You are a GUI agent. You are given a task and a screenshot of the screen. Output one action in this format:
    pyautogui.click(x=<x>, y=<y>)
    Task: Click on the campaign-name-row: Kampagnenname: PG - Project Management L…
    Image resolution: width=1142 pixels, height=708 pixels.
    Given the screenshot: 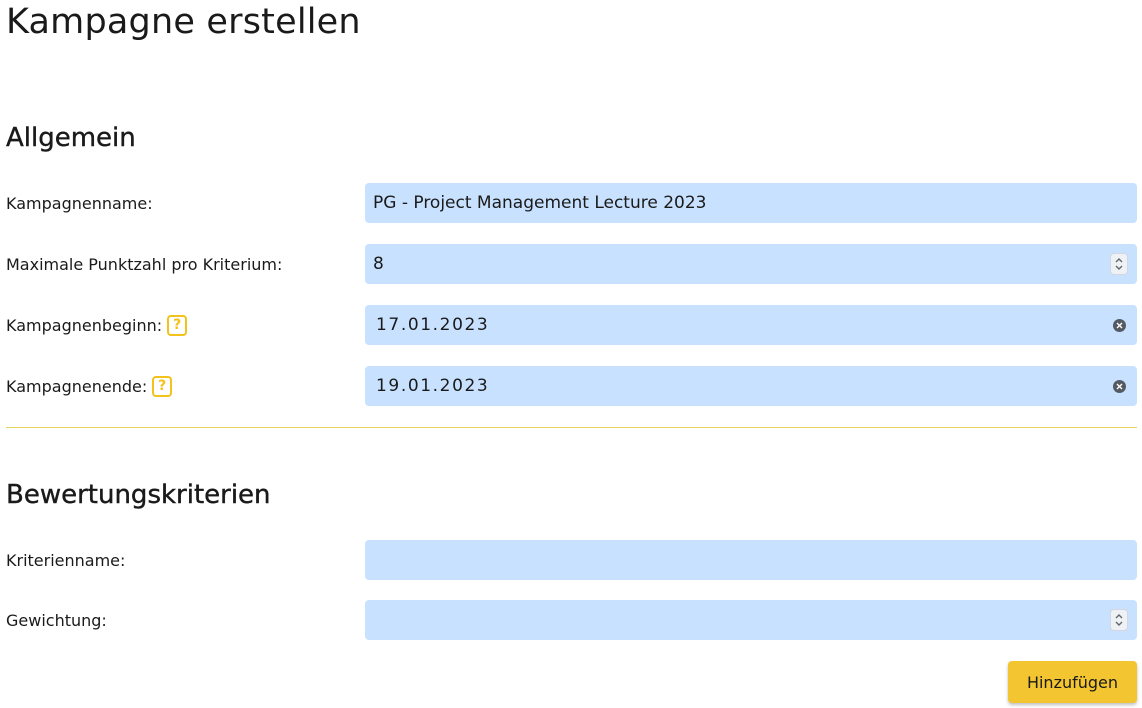 What is the action you would take?
    pyautogui.click(x=571, y=203)
    